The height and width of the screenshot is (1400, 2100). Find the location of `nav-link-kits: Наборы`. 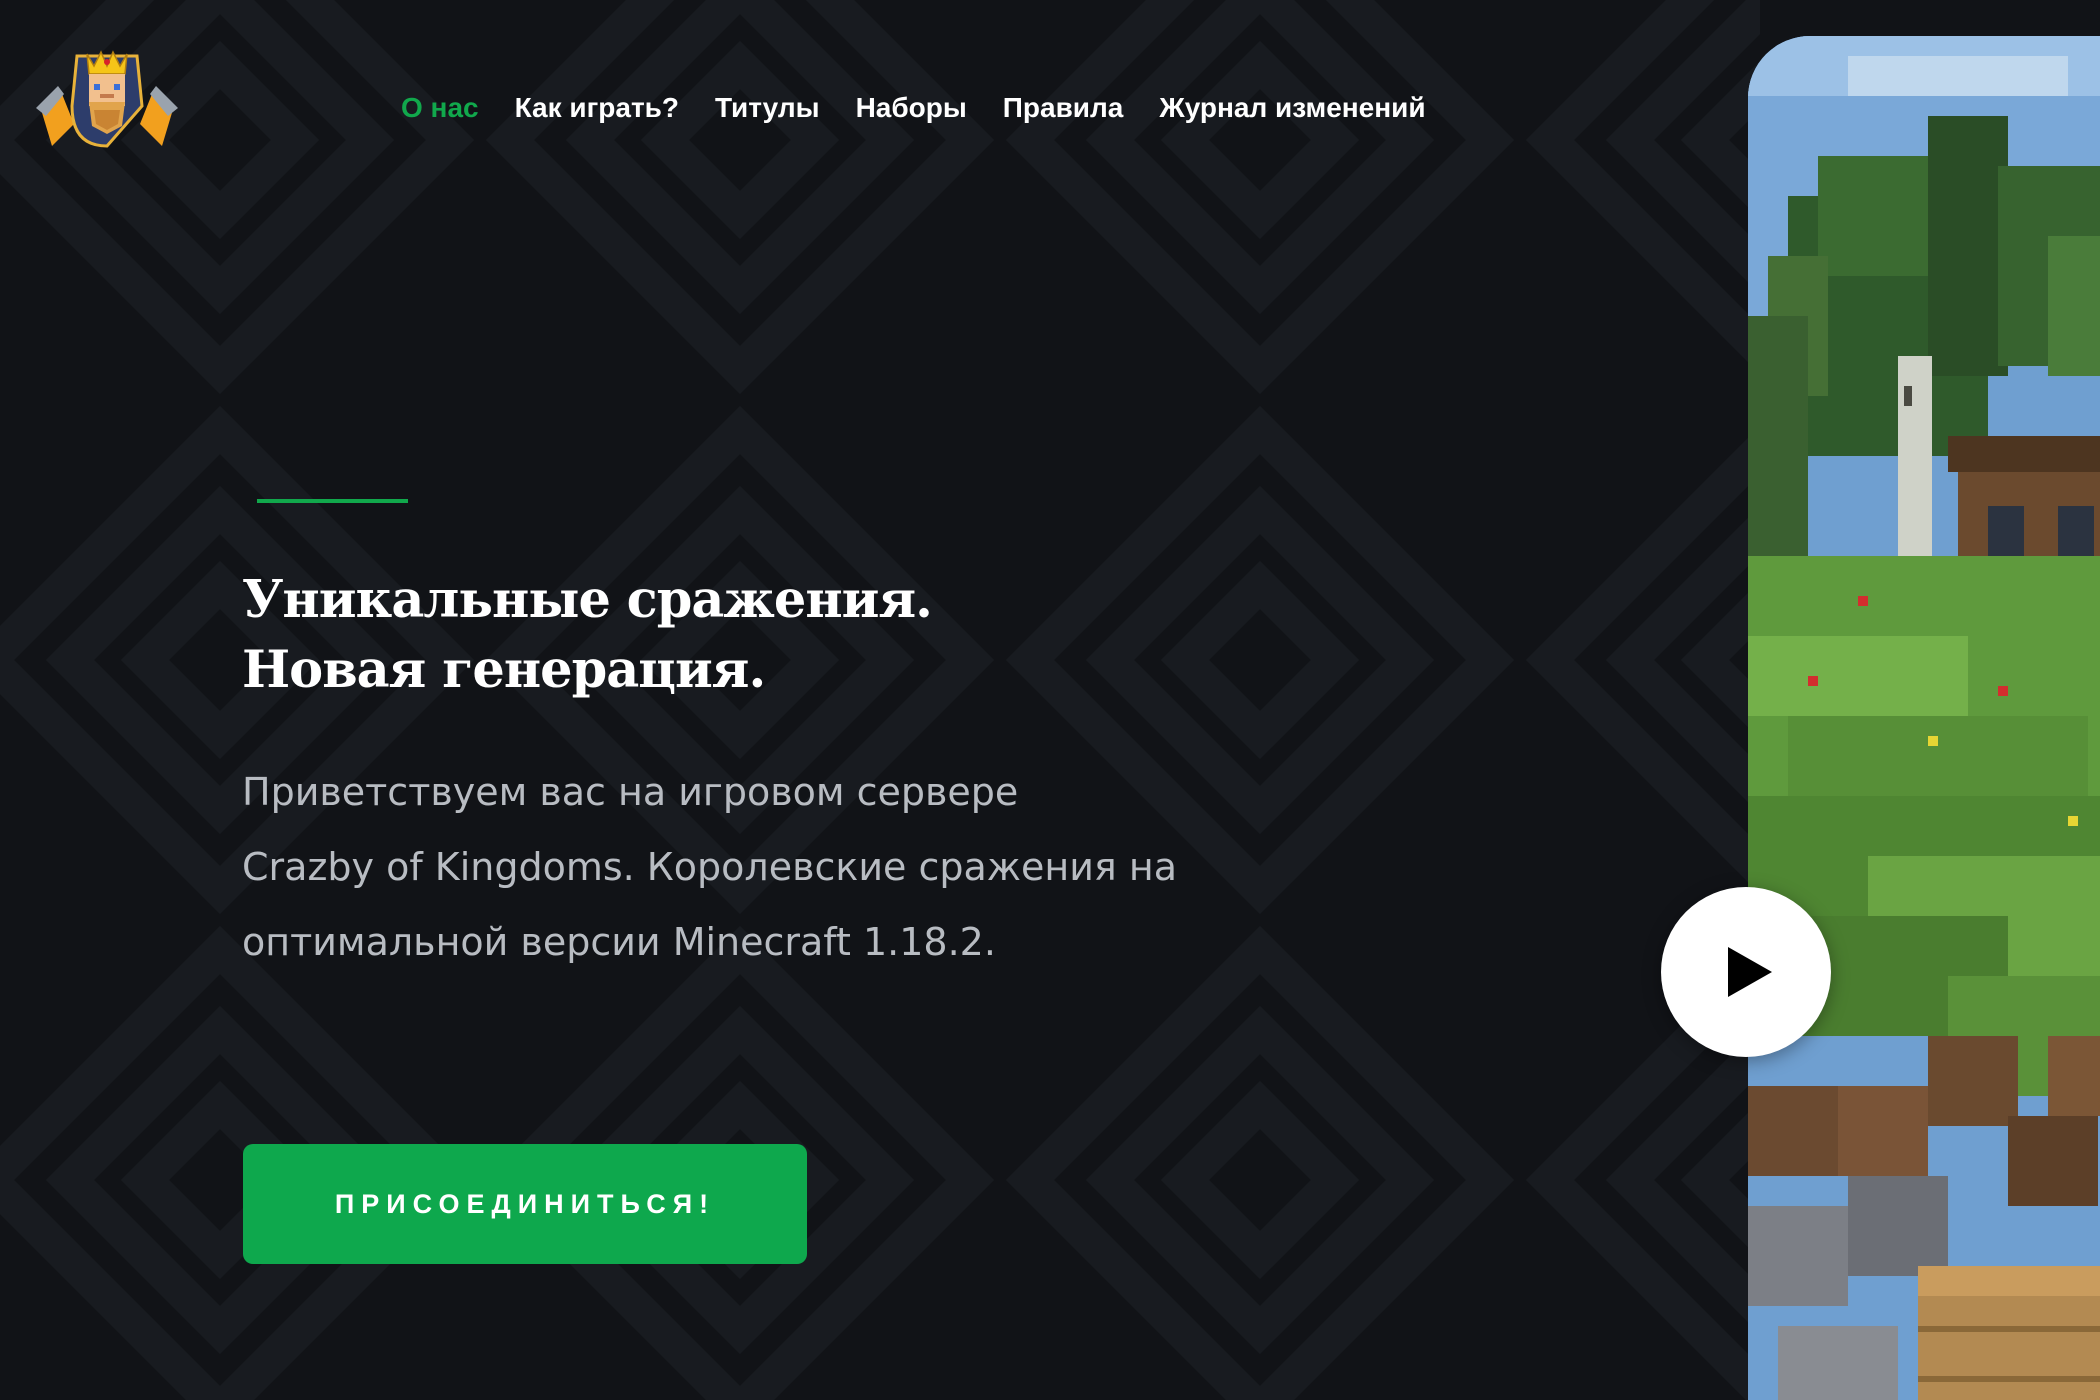

nav-link-kits: Наборы is located at coordinates (911, 108).